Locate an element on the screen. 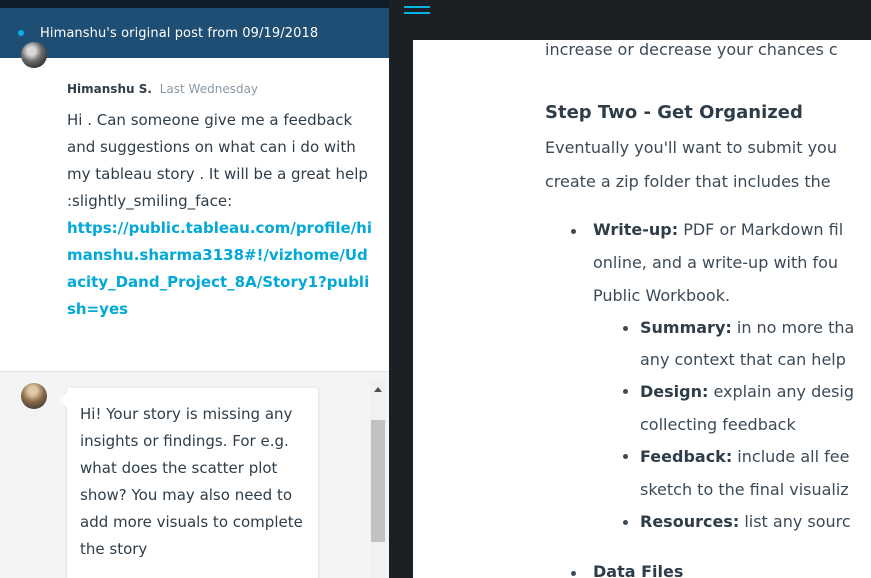 The height and width of the screenshot is (578, 871). original-post-banner: Himanshu's original post from 09/19/2018 is located at coordinates (194, 33).